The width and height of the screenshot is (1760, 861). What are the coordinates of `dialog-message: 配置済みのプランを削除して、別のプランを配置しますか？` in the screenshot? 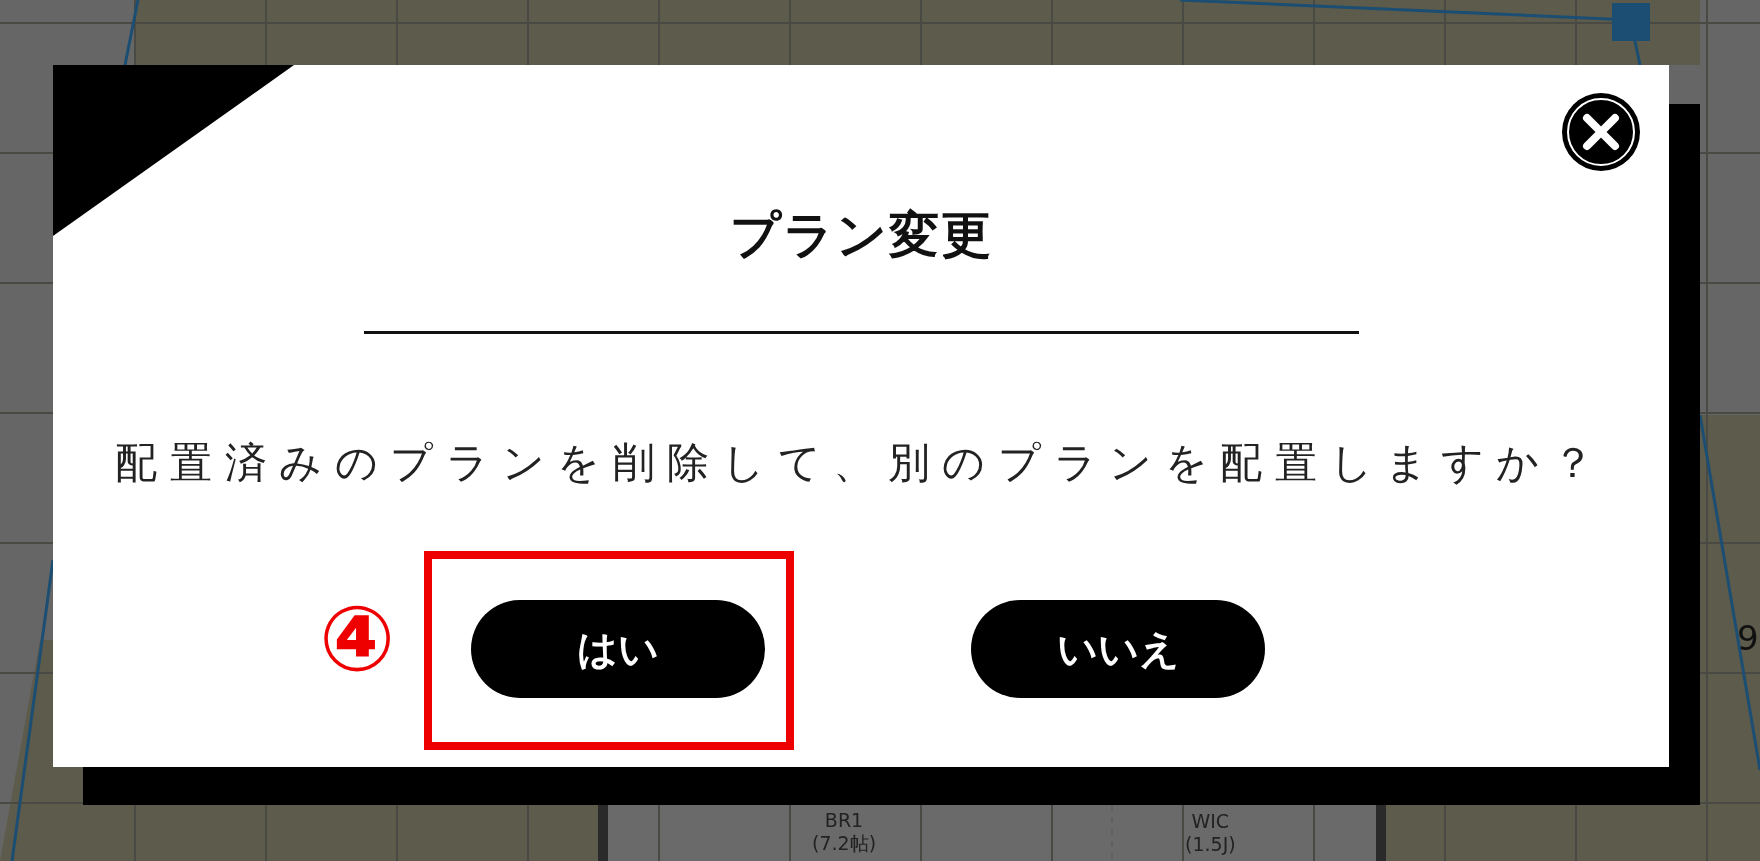 It's located at (861, 463).